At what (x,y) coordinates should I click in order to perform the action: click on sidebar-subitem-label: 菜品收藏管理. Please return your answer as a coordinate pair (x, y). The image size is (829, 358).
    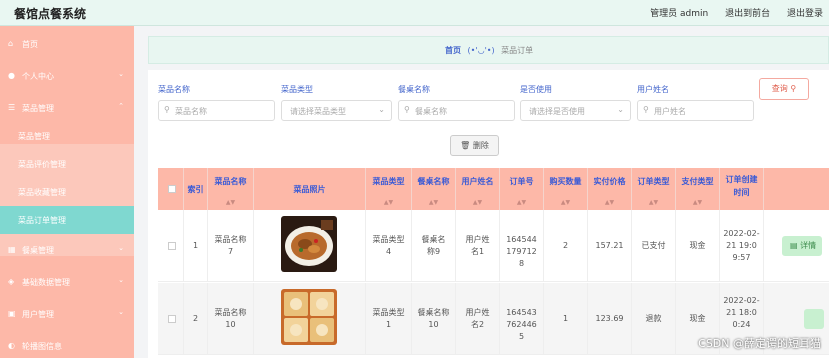
    Looking at the image, I should click on (42, 192).